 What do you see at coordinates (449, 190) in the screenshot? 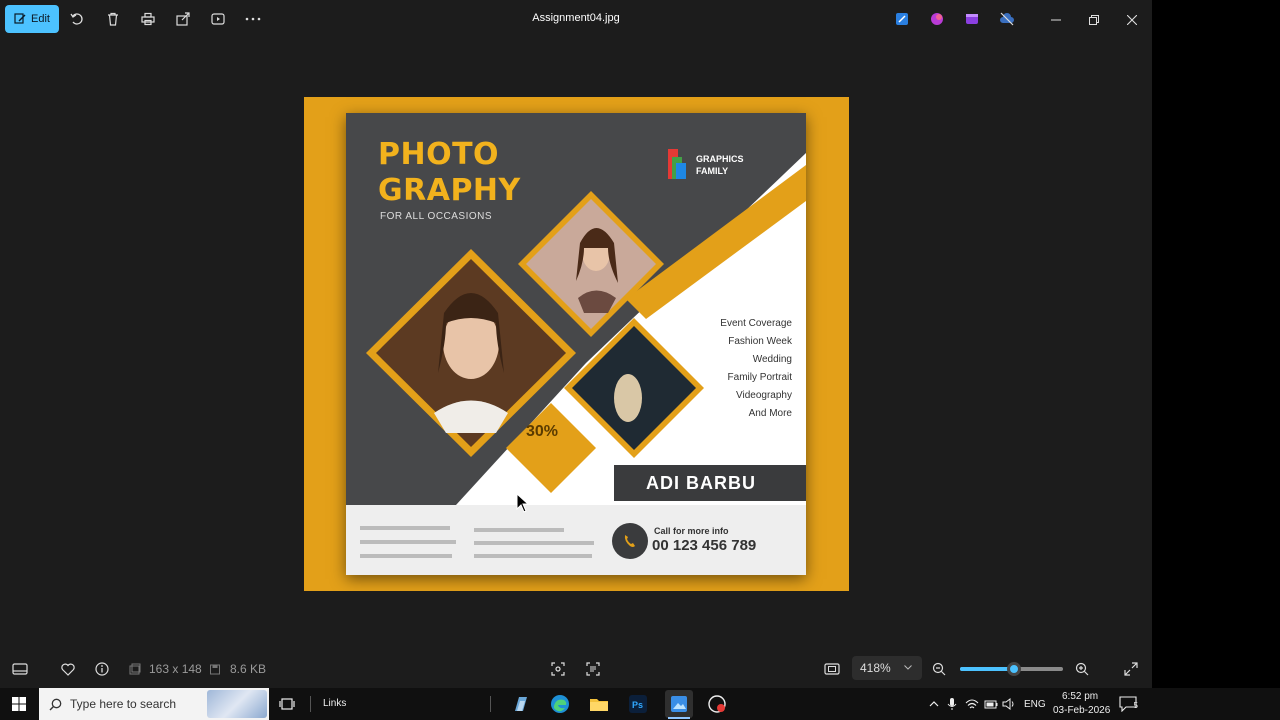
I see `poster-title-line2: GRAPHY` at bounding box center [449, 190].